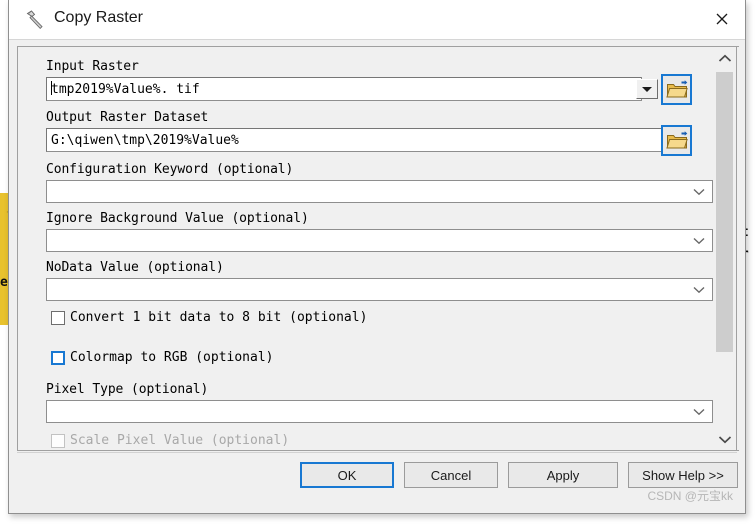 This screenshot has height=524, width=755. I want to click on label-output-raster-dataset: Output Raster Dataset, so click(127, 117).